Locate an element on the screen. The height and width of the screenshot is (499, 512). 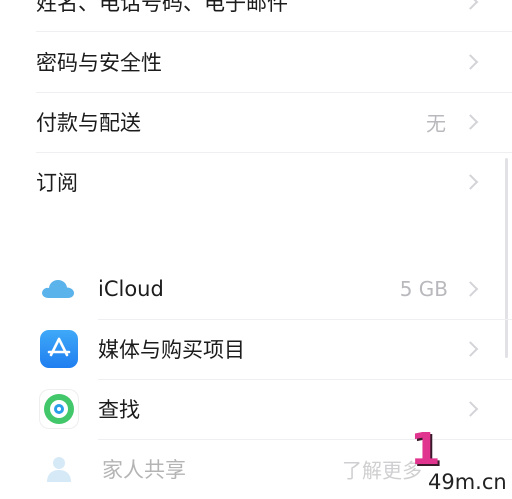
storage-value: 5 GB is located at coordinates (423, 289).